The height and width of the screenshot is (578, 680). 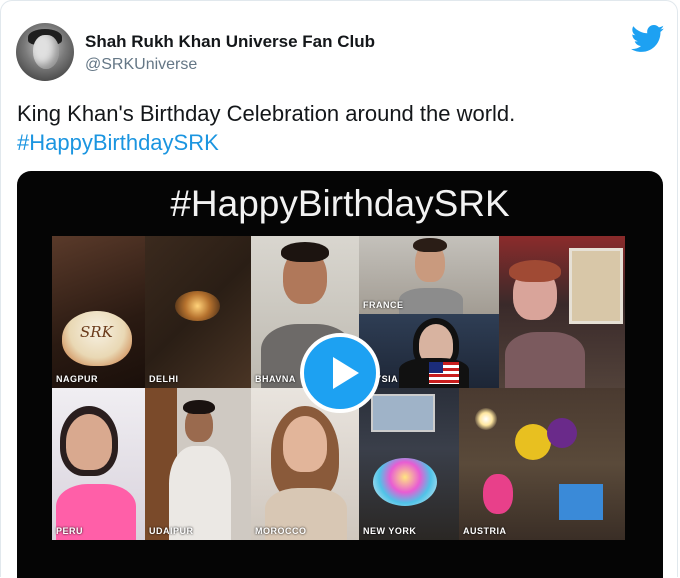 I want to click on tile-label: PERU, so click(x=70, y=531).